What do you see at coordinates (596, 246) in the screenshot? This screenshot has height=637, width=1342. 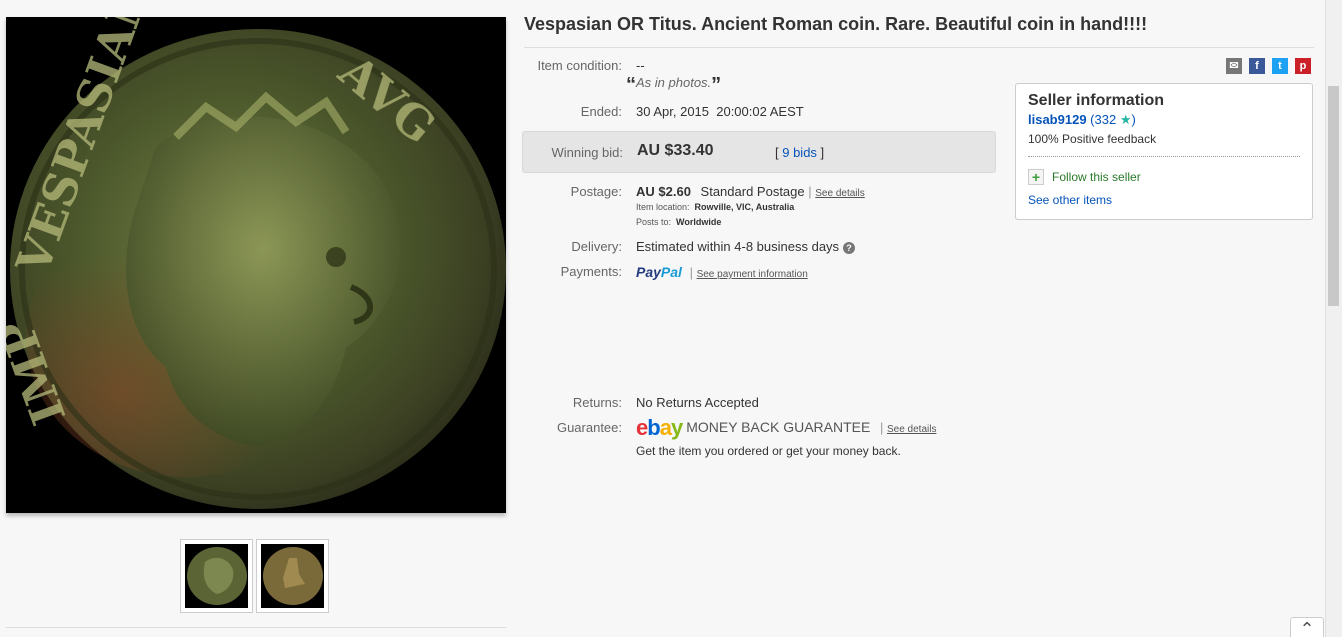 I see `delivery-label: Delivery:` at bounding box center [596, 246].